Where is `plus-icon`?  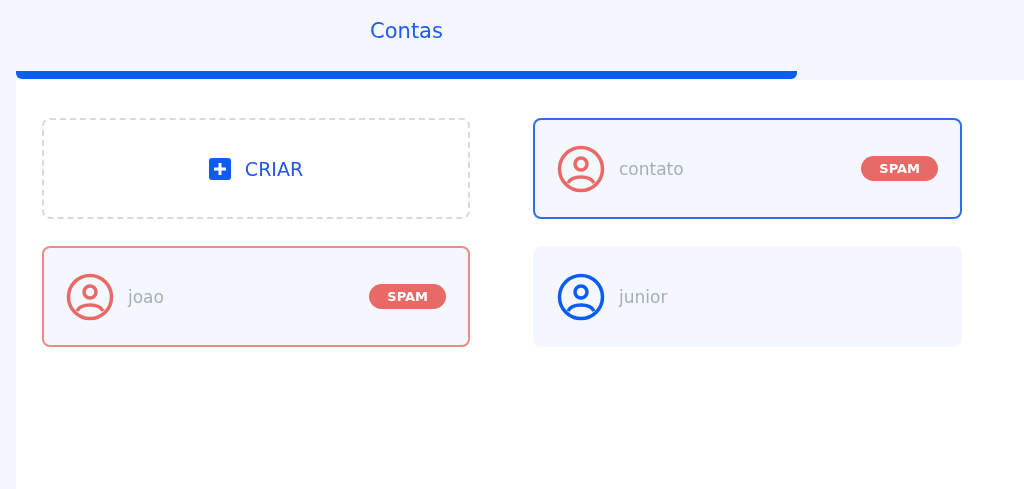 plus-icon is located at coordinates (219, 168).